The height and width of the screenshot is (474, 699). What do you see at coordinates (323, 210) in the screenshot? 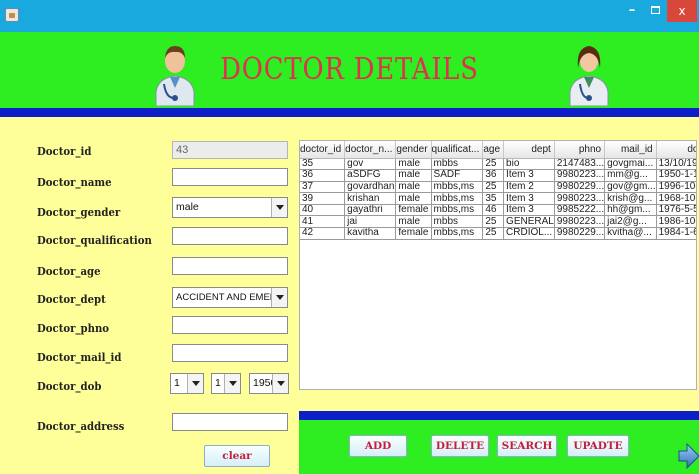
I see `table-cell: 40` at bounding box center [323, 210].